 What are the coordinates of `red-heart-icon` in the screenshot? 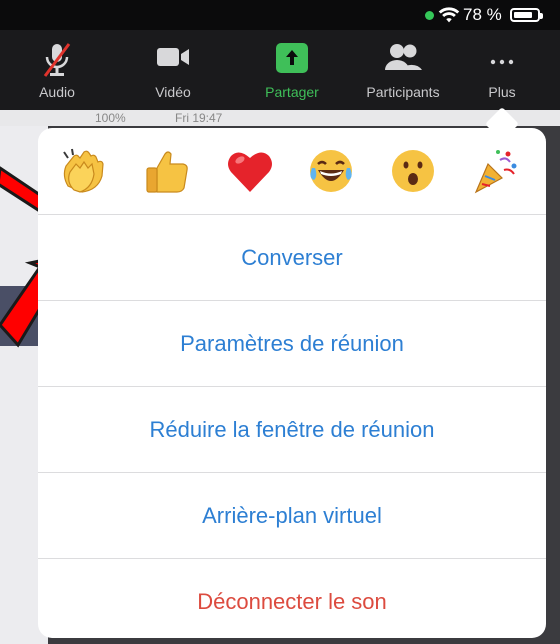 It's located at (250, 171).